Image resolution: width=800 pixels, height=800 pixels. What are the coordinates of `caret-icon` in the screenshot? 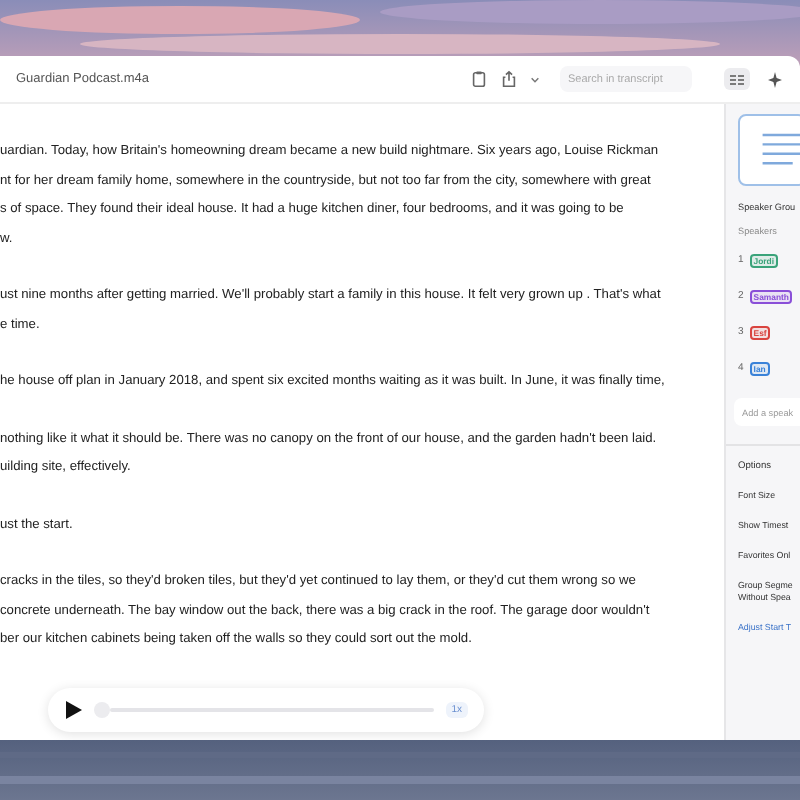 It's located at (535, 79).